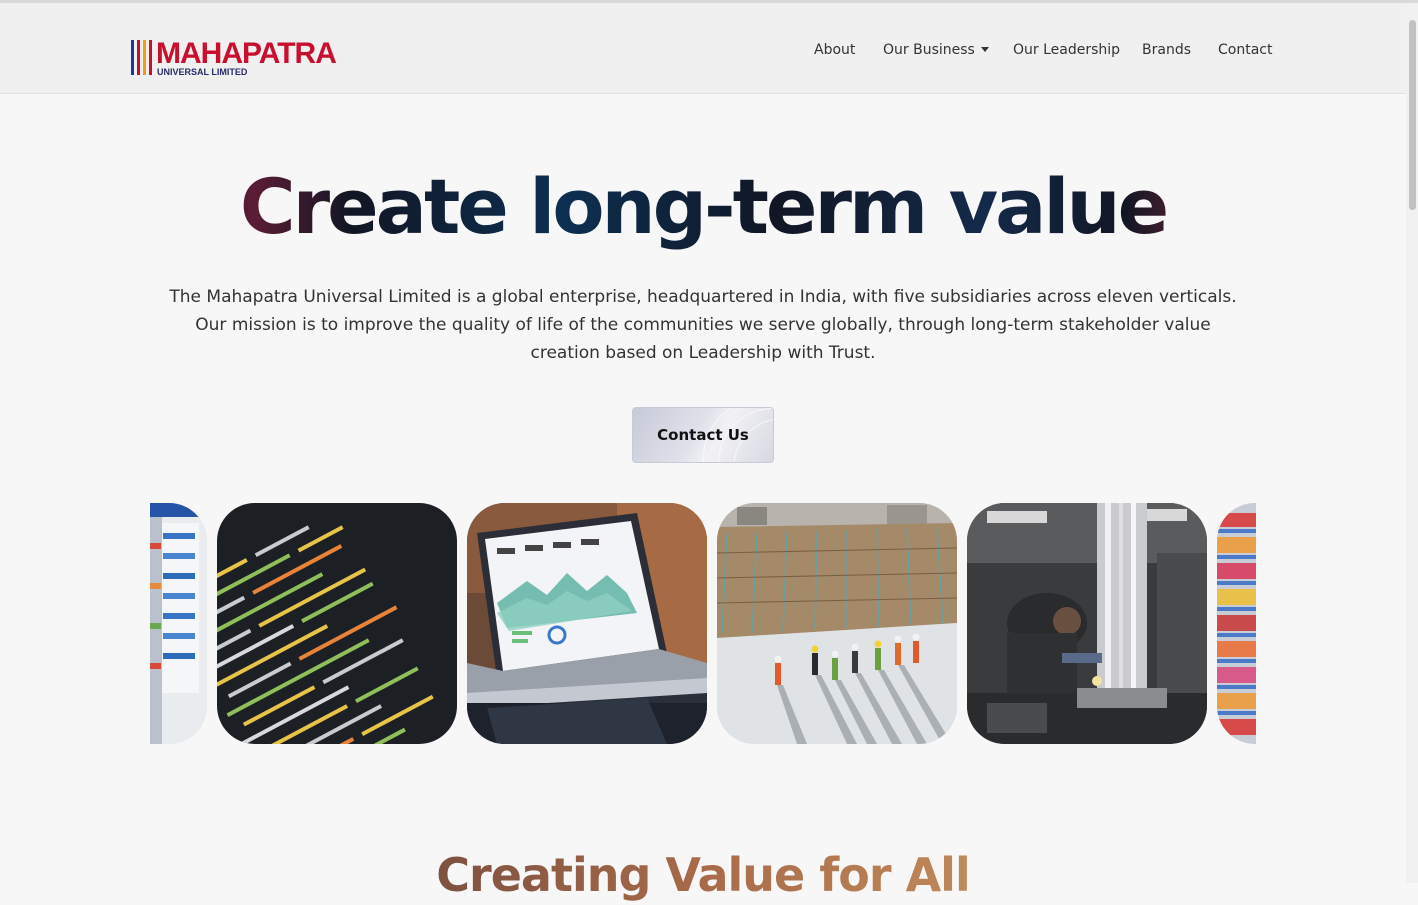  What do you see at coordinates (178, 623) in the screenshot?
I see `retail-store-image` at bounding box center [178, 623].